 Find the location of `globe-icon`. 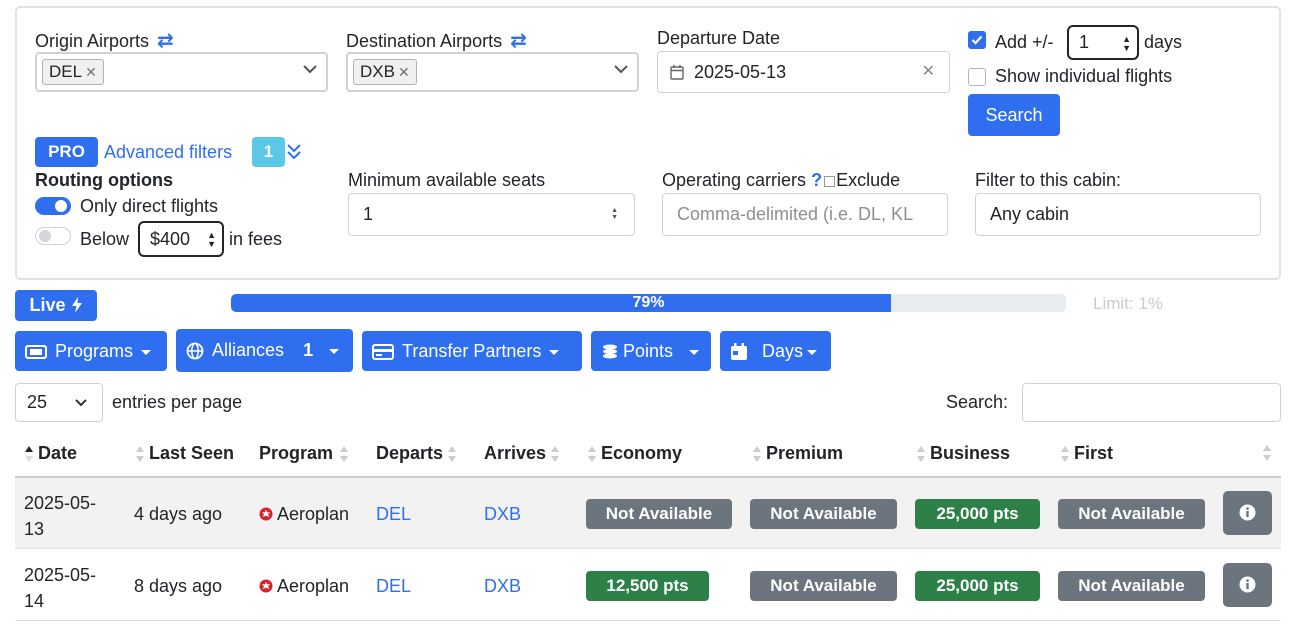

globe-icon is located at coordinates (195, 351).